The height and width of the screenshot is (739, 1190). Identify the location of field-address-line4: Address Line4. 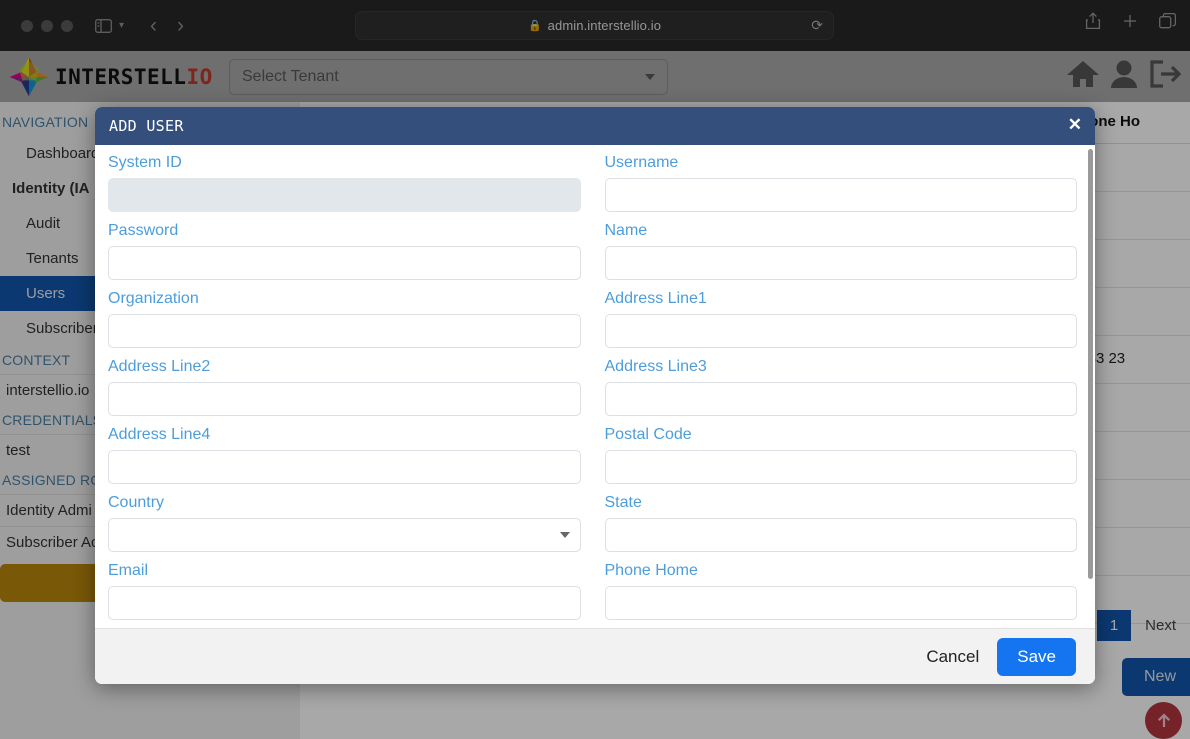
(344, 455).